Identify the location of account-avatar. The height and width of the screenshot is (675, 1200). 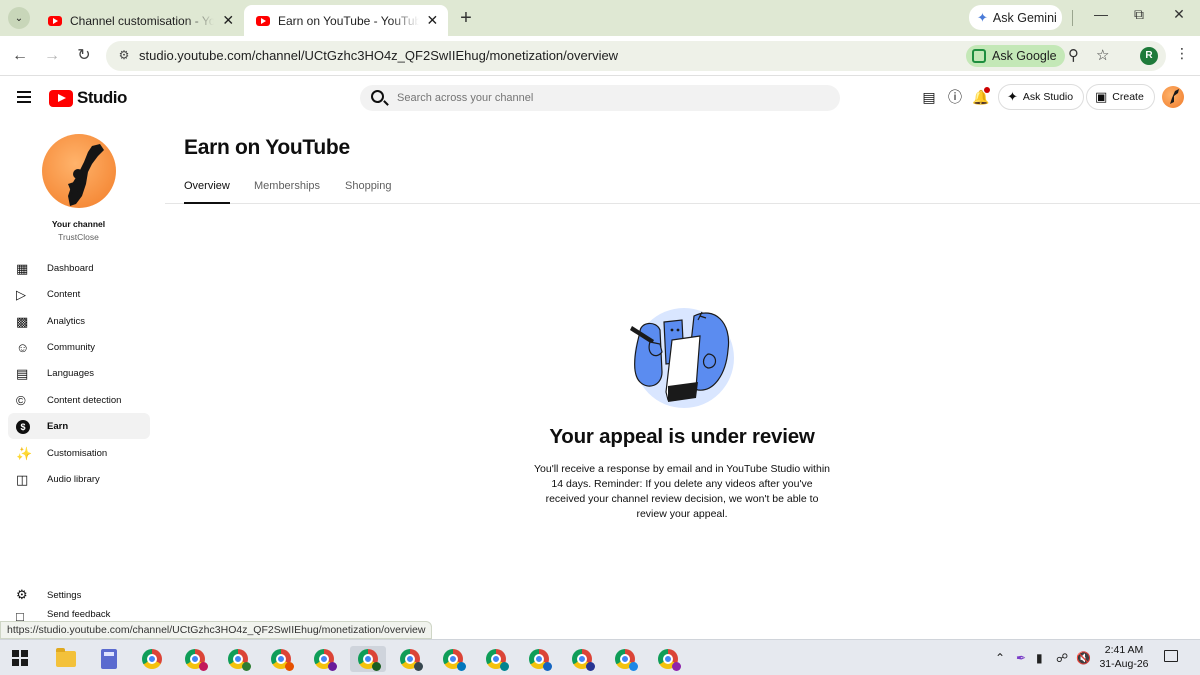
(1173, 97).